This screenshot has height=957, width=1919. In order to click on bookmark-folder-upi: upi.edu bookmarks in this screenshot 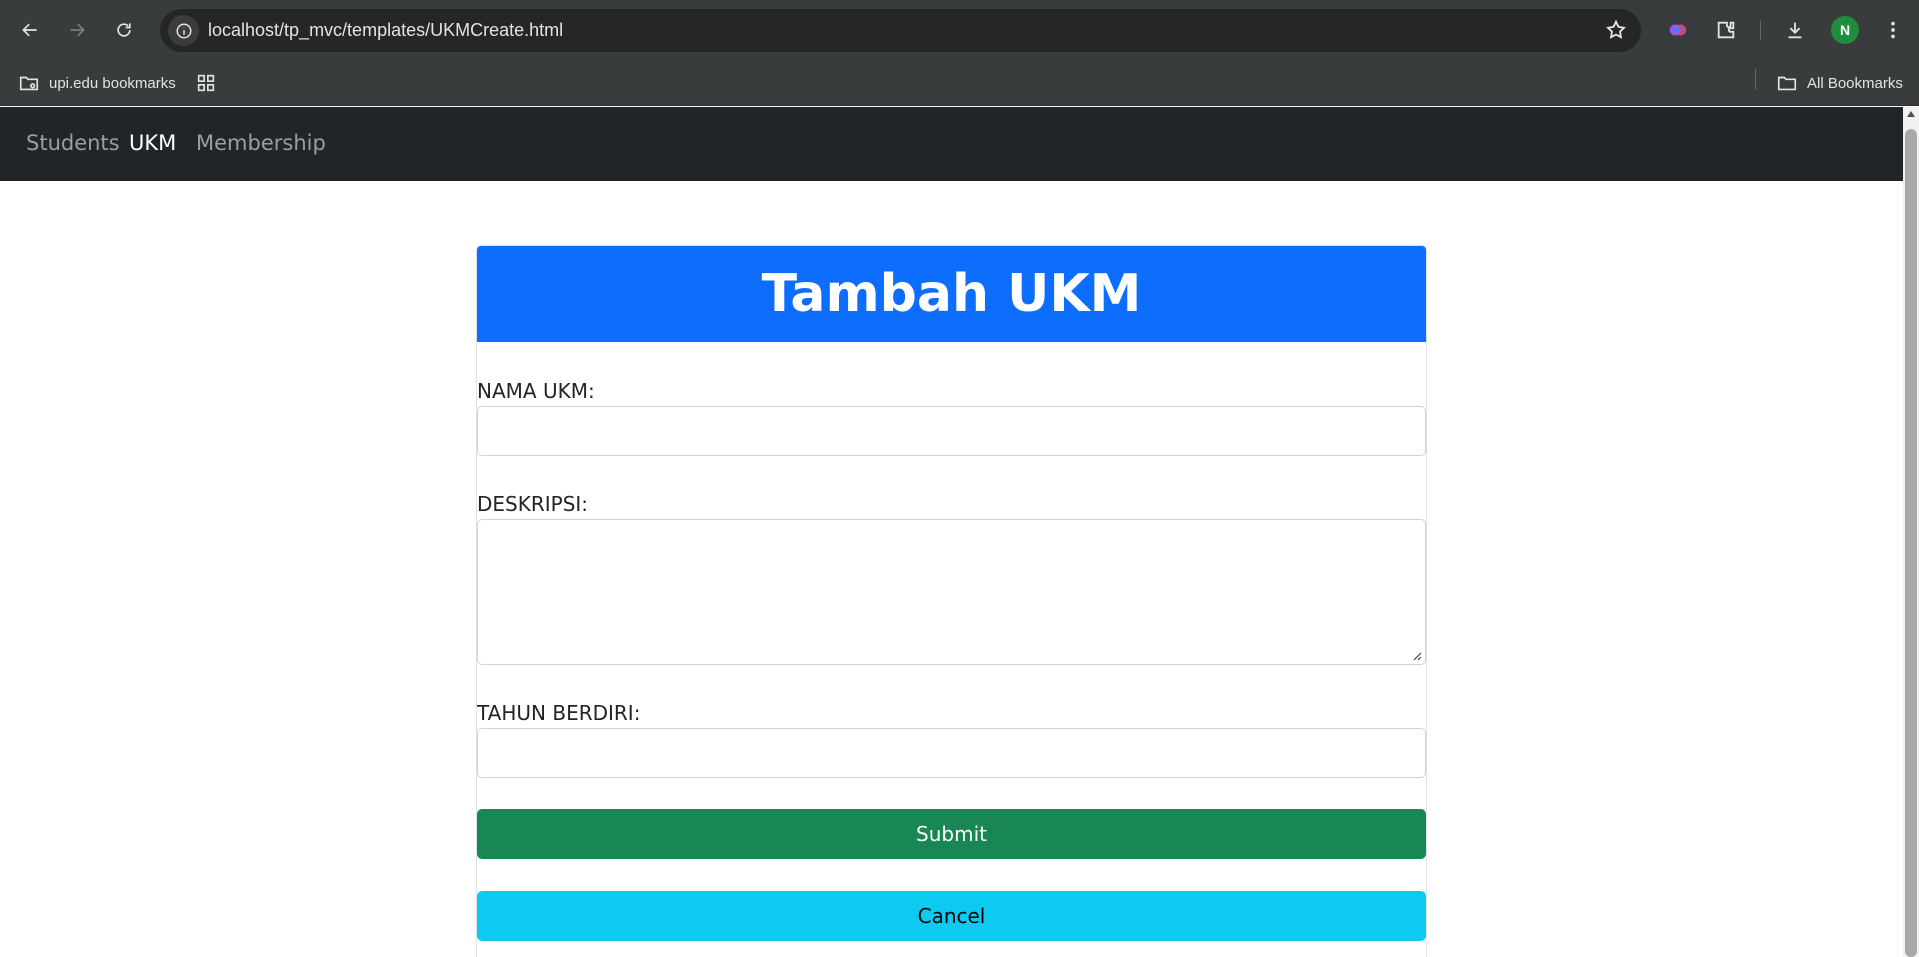, I will do `click(97, 83)`.